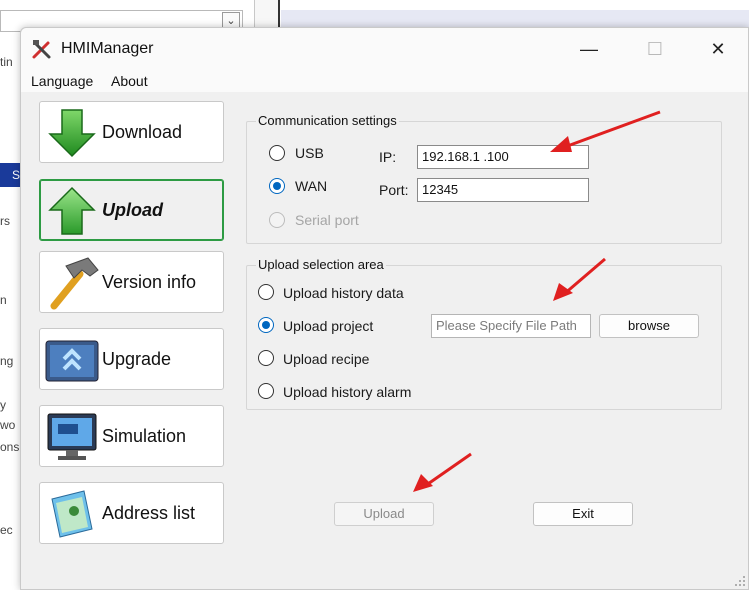  What do you see at coordinates (149, 513) in the screenshot?
I see `sidebar-item-label: Address list` at bounding box center [149, 513].